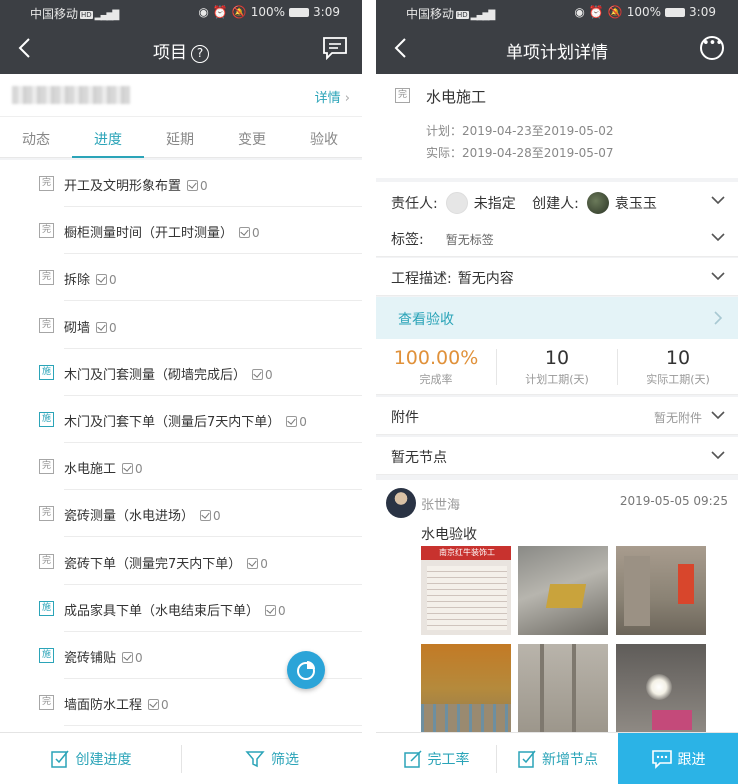 Image resolution: width=738 pixels, height=784 pixels. I want to click on list-item: 施木门及门套测量（砌墙完成后） 0, so click(181, 372).